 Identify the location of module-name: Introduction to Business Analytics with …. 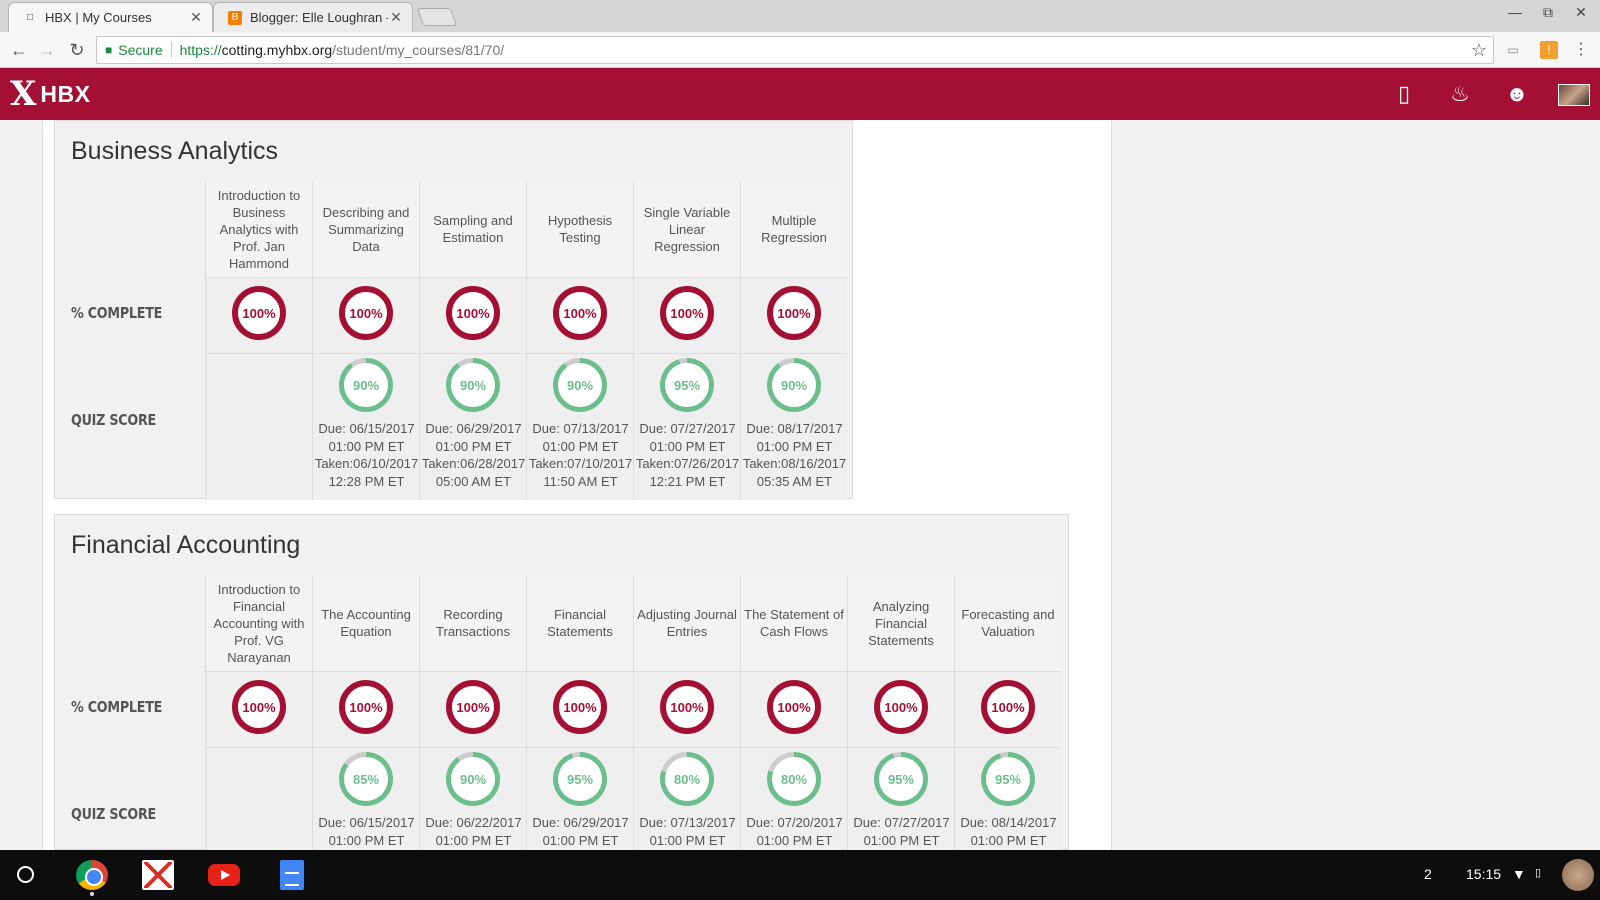
(258, 229).